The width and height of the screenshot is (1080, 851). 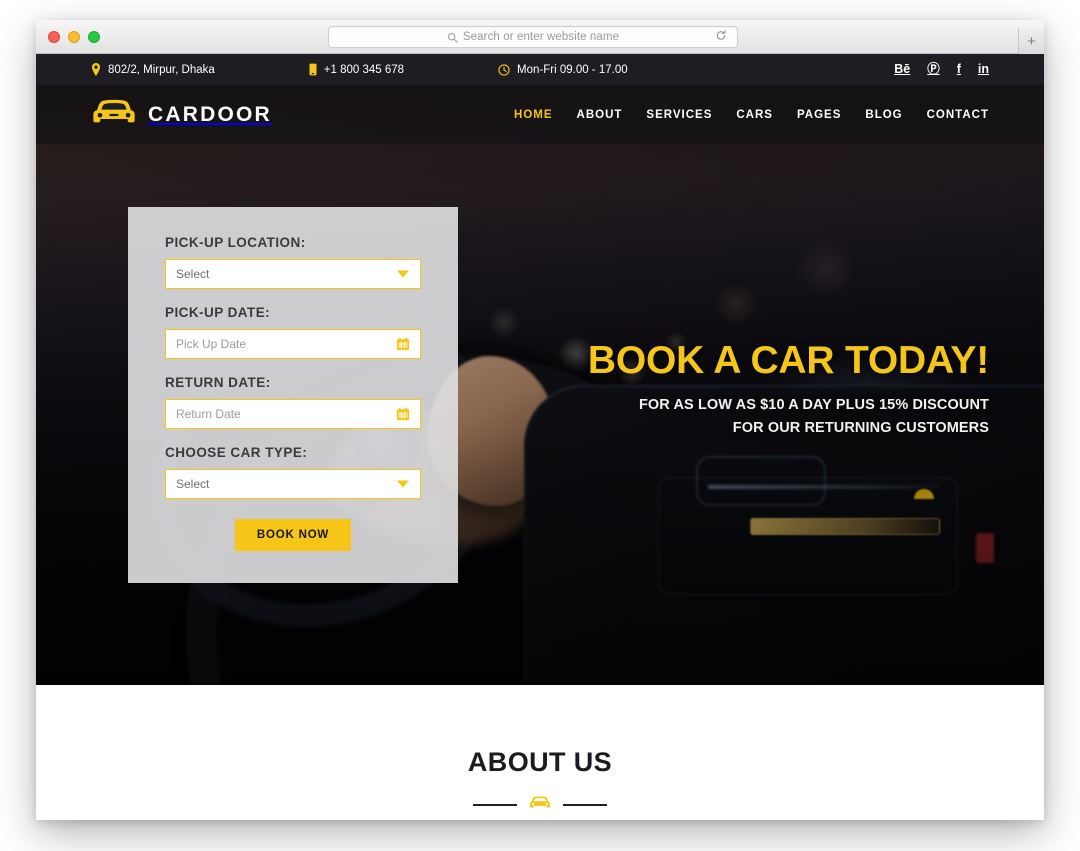 What do you see at coordinates (941, 69) in the screenshot?
I see `social-links: Bē Ⓟ f in` at bounding box center [941, 69].